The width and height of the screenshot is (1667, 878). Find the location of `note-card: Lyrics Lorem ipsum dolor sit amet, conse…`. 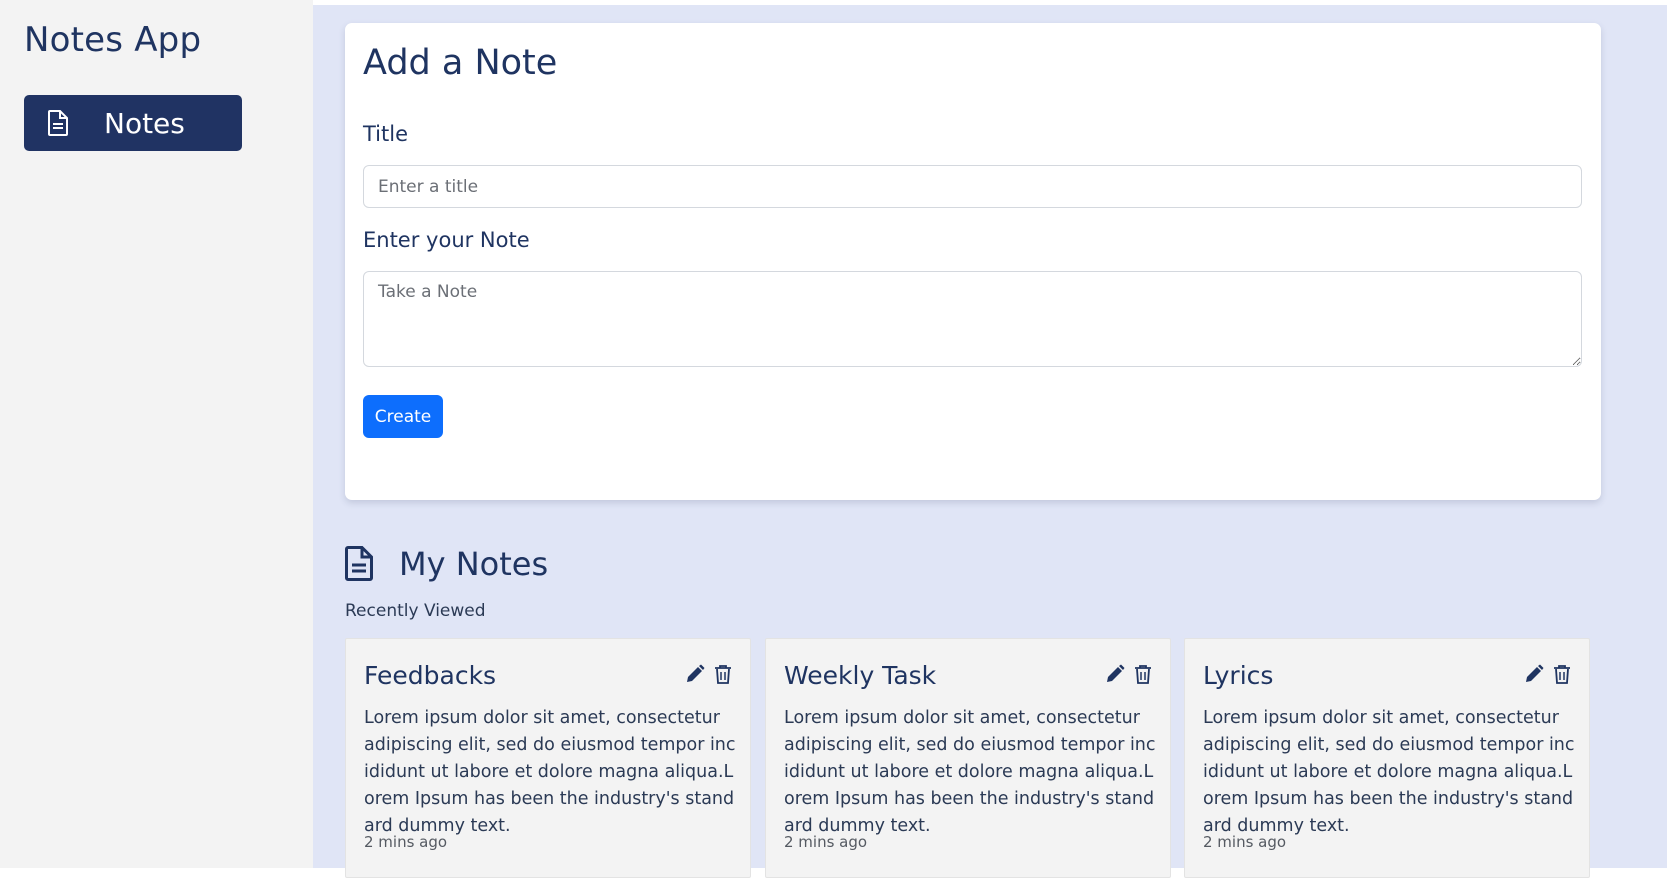

note-card: Lyrics Lorem ipsum dolor sit amet, conse… is located at coordinates (1387, 758).